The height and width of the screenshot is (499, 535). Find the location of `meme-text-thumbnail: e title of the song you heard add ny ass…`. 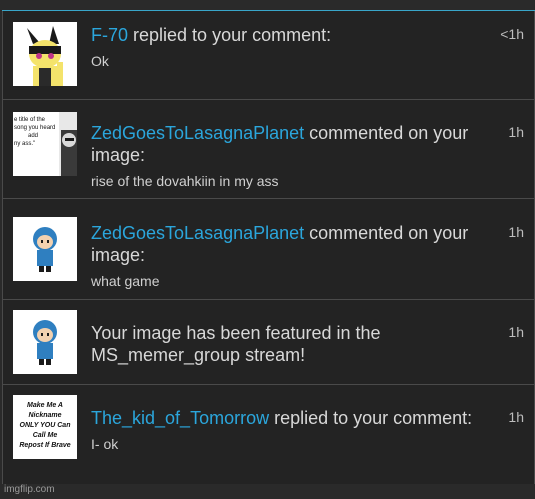

meme-text-thumbnail: e title of the song you heard add ny ass… is located at coordinates (45, 144).